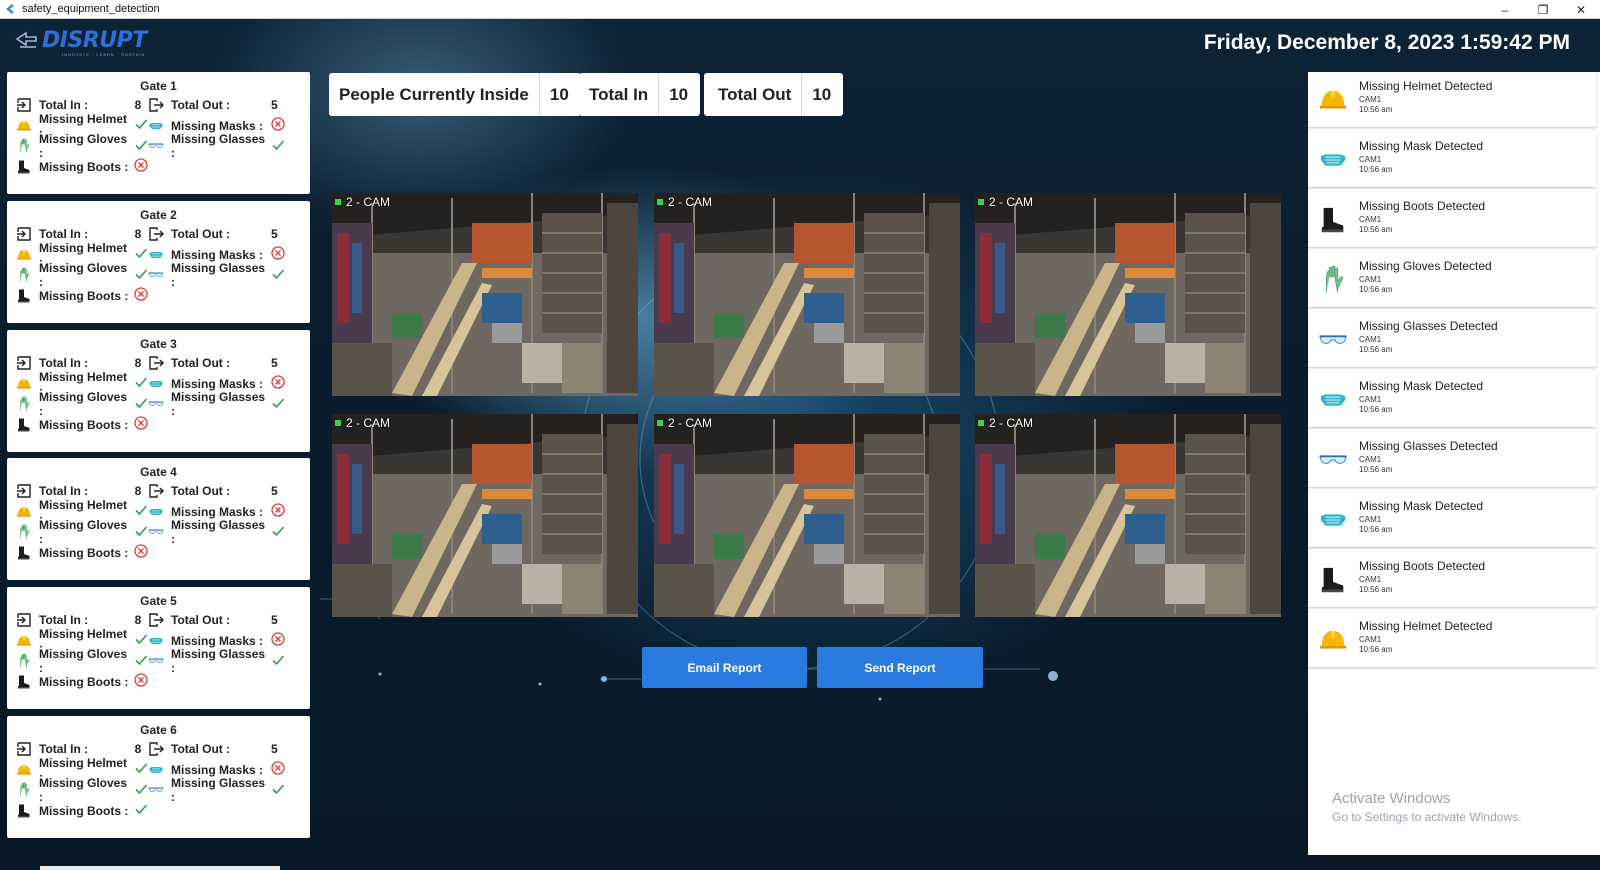 The width and height of the screenshot is (1600, 870). What do you see at coordinates (1426, 626) in the screenshot?
I see `alert-title: Missing Helmet Detected` at bounding box center [1426, 626].